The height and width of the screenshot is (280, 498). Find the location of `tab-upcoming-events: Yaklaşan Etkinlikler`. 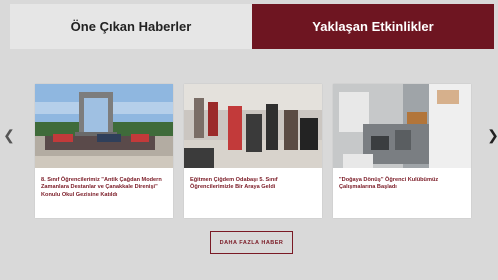

tab-upcoming-events: Yaklaşan Etkinlikler is located at coordinates (373, 26).